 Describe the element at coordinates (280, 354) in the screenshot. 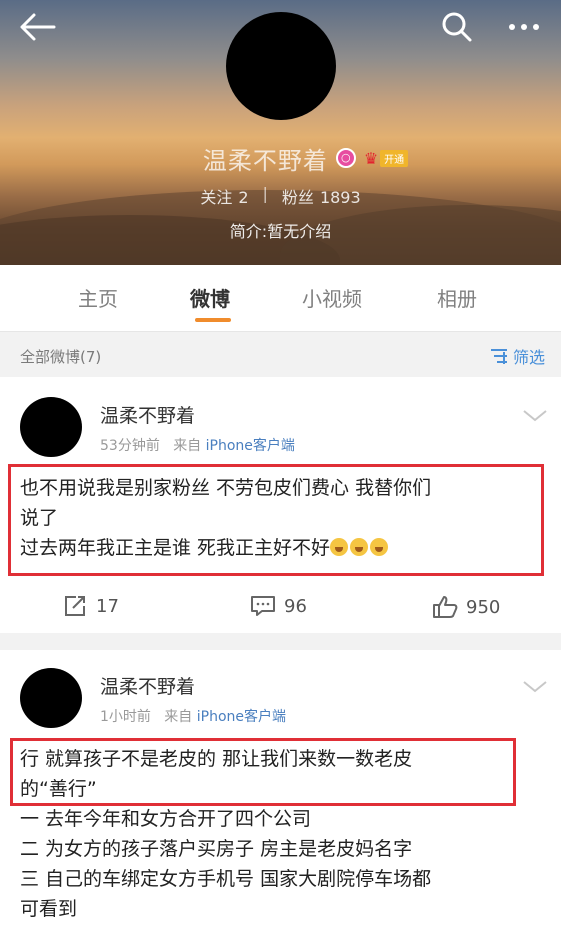

I see `filter-bar: 全部微博(7) 筛选` at that location.